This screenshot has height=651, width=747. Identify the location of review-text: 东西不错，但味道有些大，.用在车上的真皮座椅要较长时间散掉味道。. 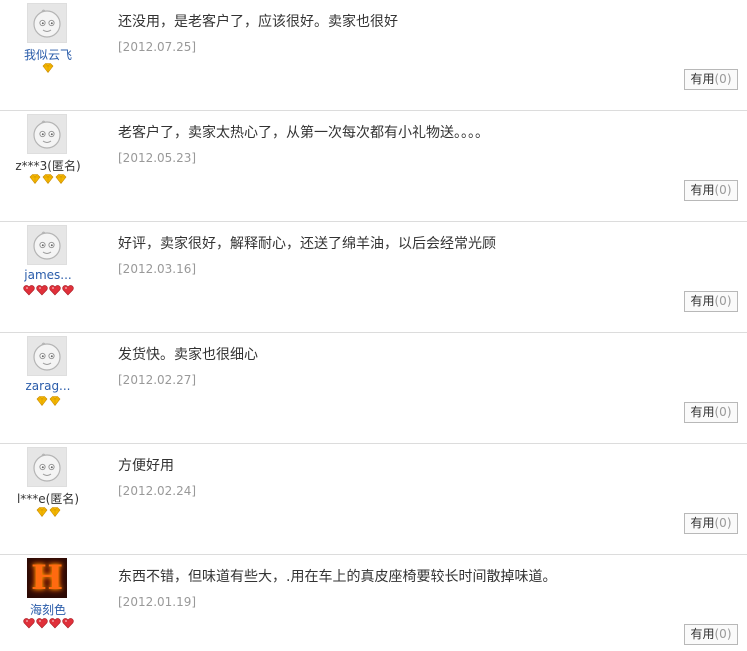
(337, 577).